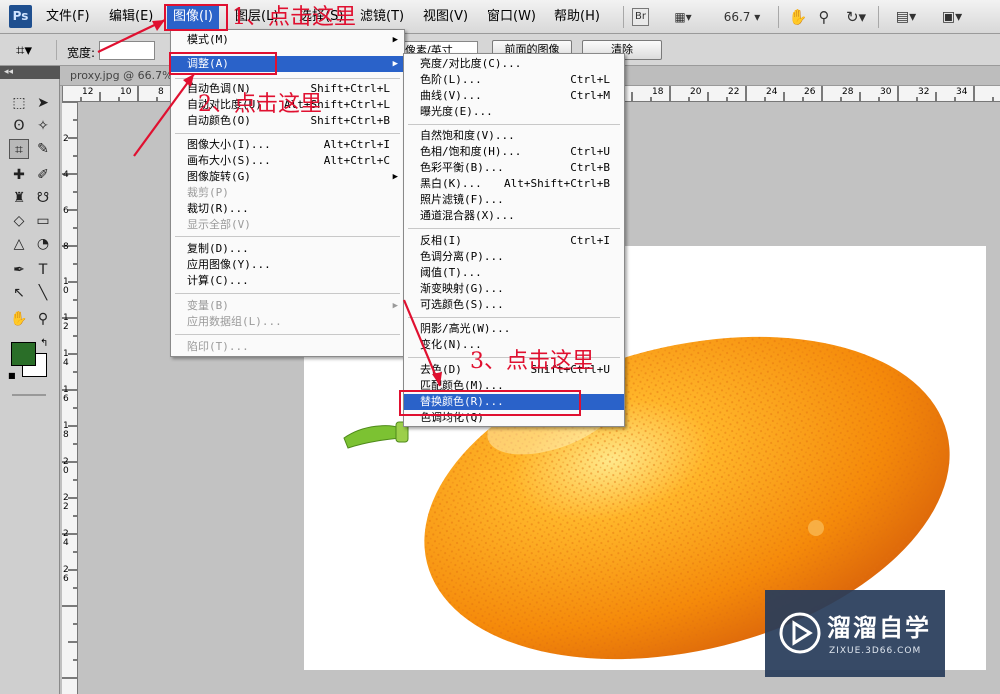 This screenshot has width=1000, height=694. I want to click on crop-tool-icon: ⌗▾, so click(24, 50).